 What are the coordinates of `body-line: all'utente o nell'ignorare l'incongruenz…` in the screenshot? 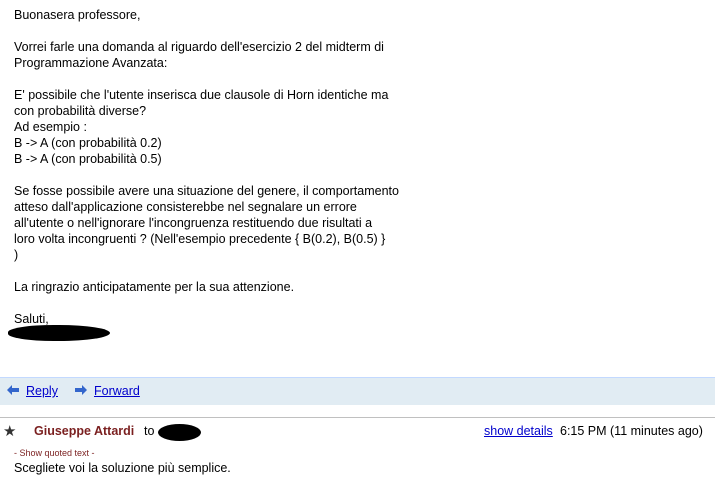 It's located at (193, 223).